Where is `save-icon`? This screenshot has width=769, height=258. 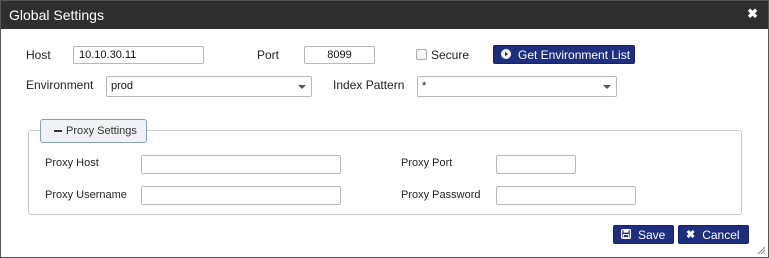 save-icon is located at coordinates (626, 235).